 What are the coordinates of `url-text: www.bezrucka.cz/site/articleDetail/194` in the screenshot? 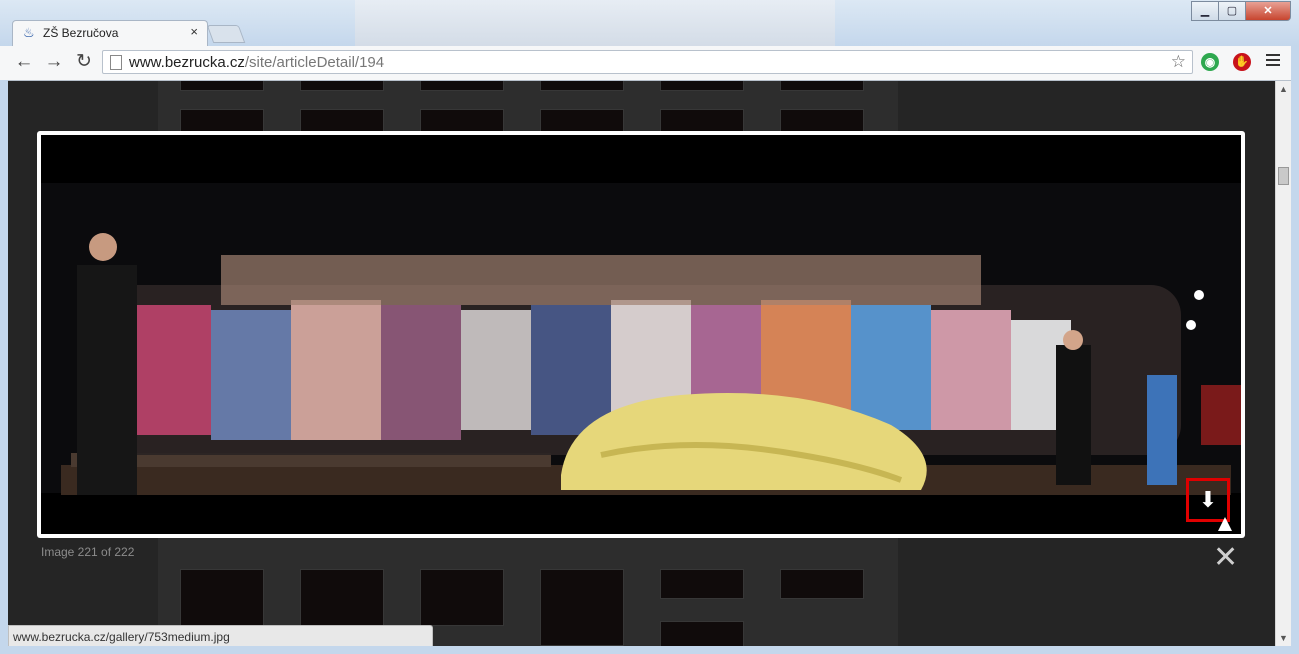 It's located at (256, 62).